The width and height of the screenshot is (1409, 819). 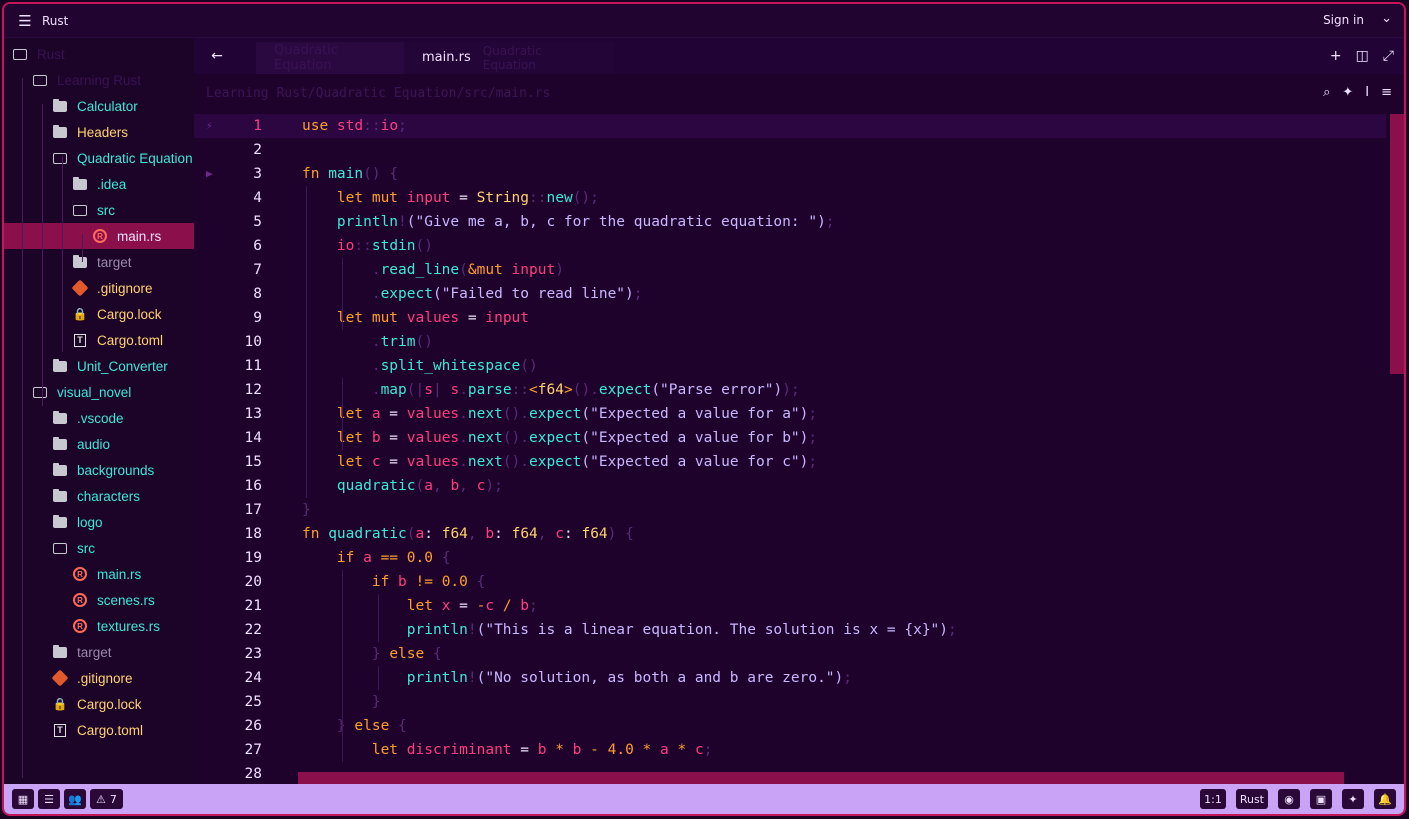 I want to click on tree-item: Rscenes.rs, so click(x=99, y=600).